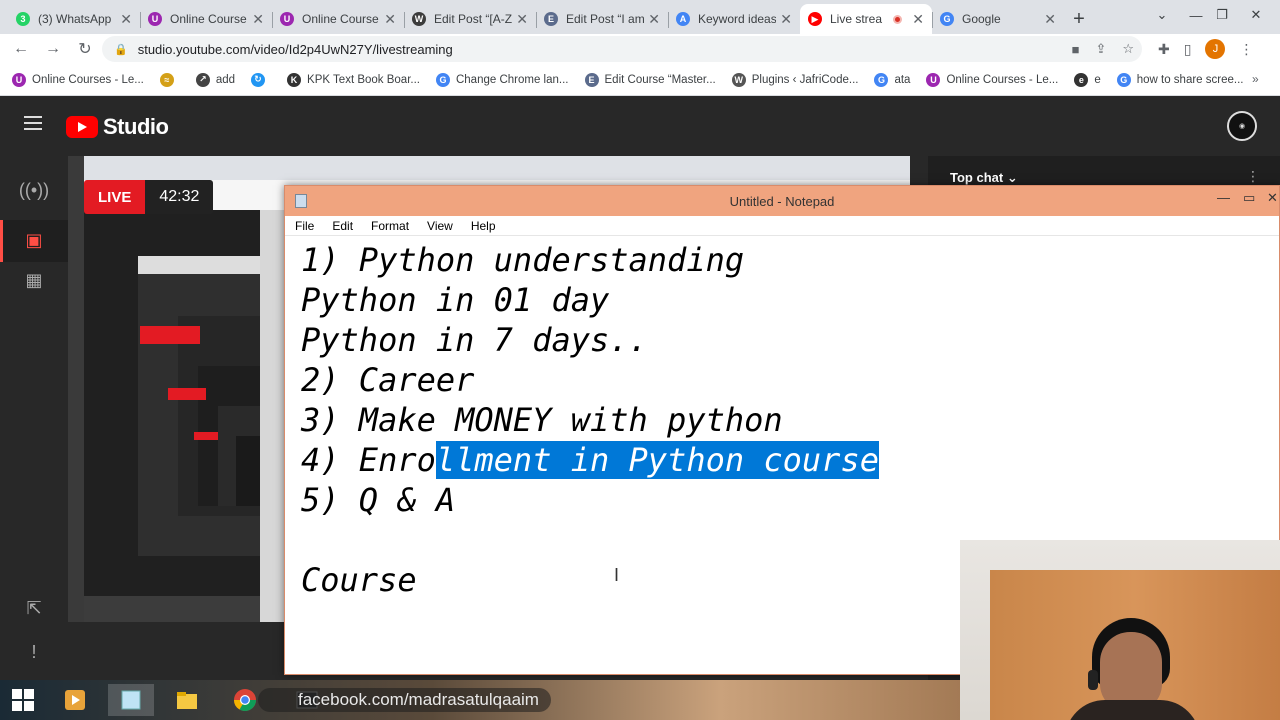 The image size is (1280, 720). What do you see at coordinates (169, 79) in the screenshot?
I see `bookmark-item: ≈` at bounding box center [169, 79].